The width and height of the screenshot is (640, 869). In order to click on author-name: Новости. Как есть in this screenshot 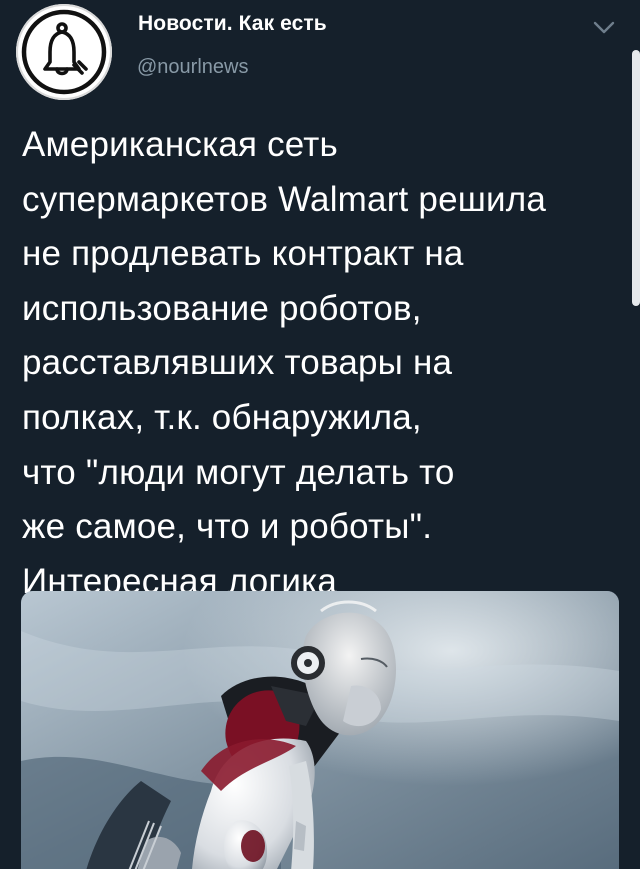, I will do `click(232, 24)`.